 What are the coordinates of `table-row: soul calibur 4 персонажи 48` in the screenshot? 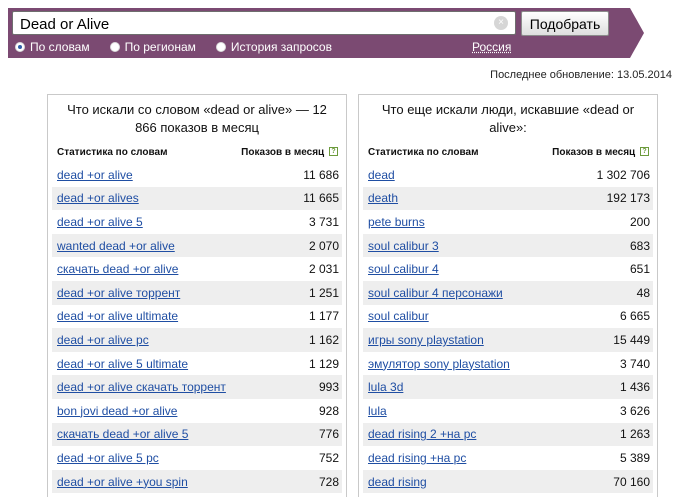 It's located at (508, 292).